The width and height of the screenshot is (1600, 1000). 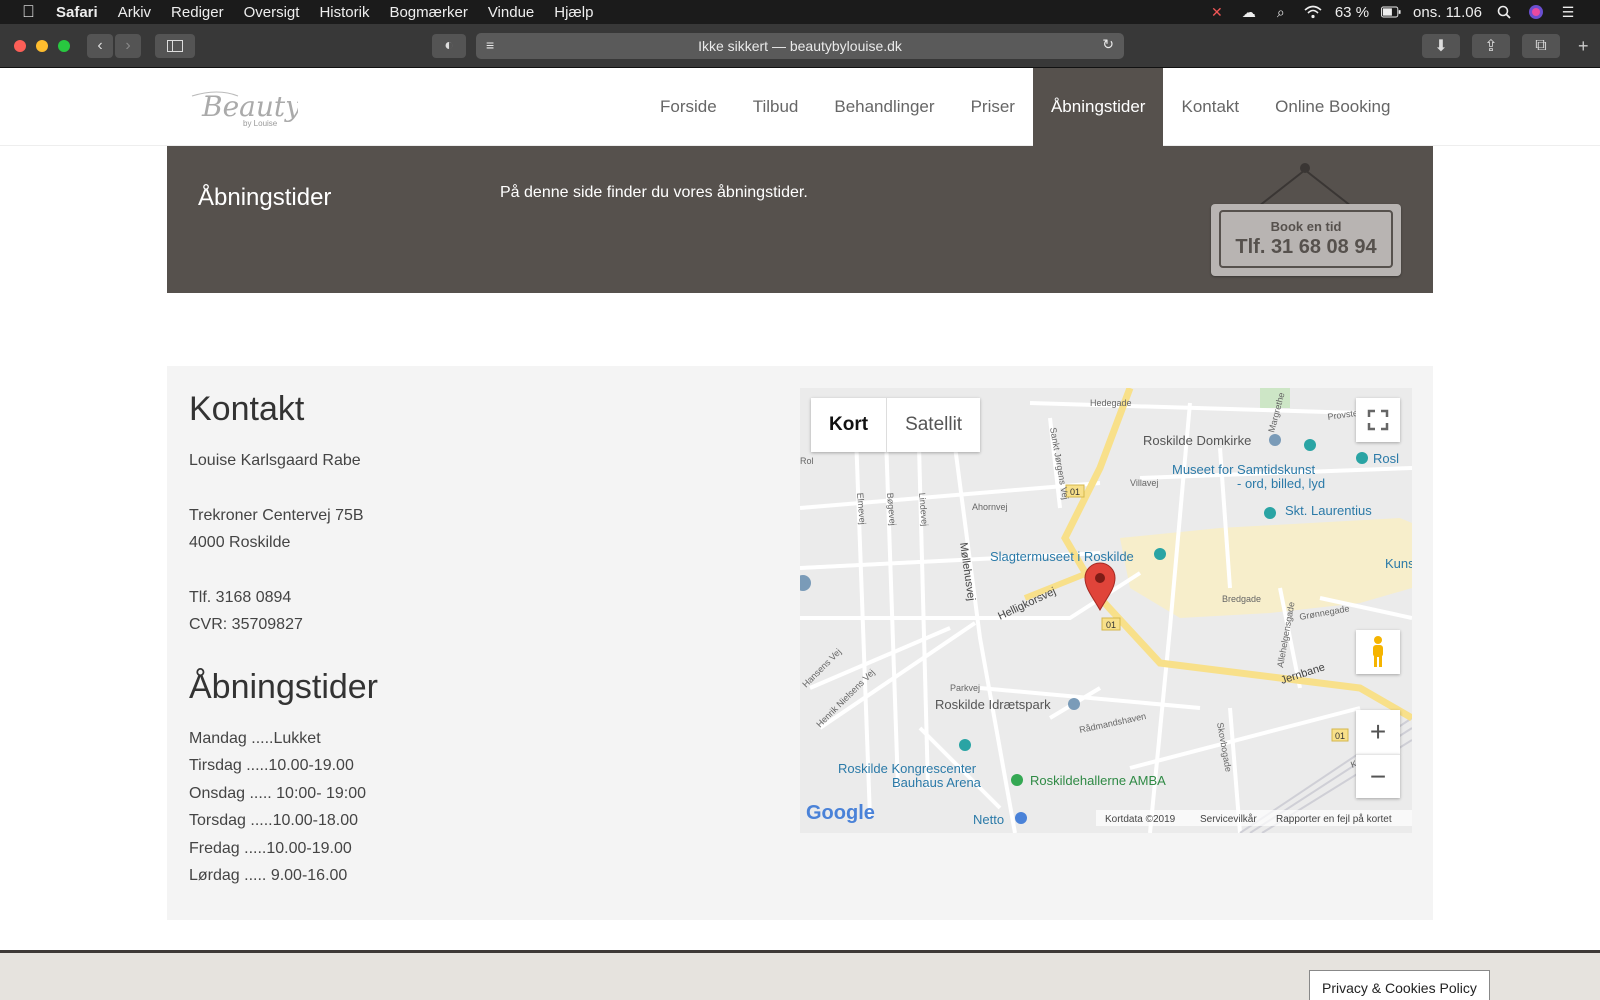 I want to click on map-type-kort-button: Kort, so click(x=848, y=425).